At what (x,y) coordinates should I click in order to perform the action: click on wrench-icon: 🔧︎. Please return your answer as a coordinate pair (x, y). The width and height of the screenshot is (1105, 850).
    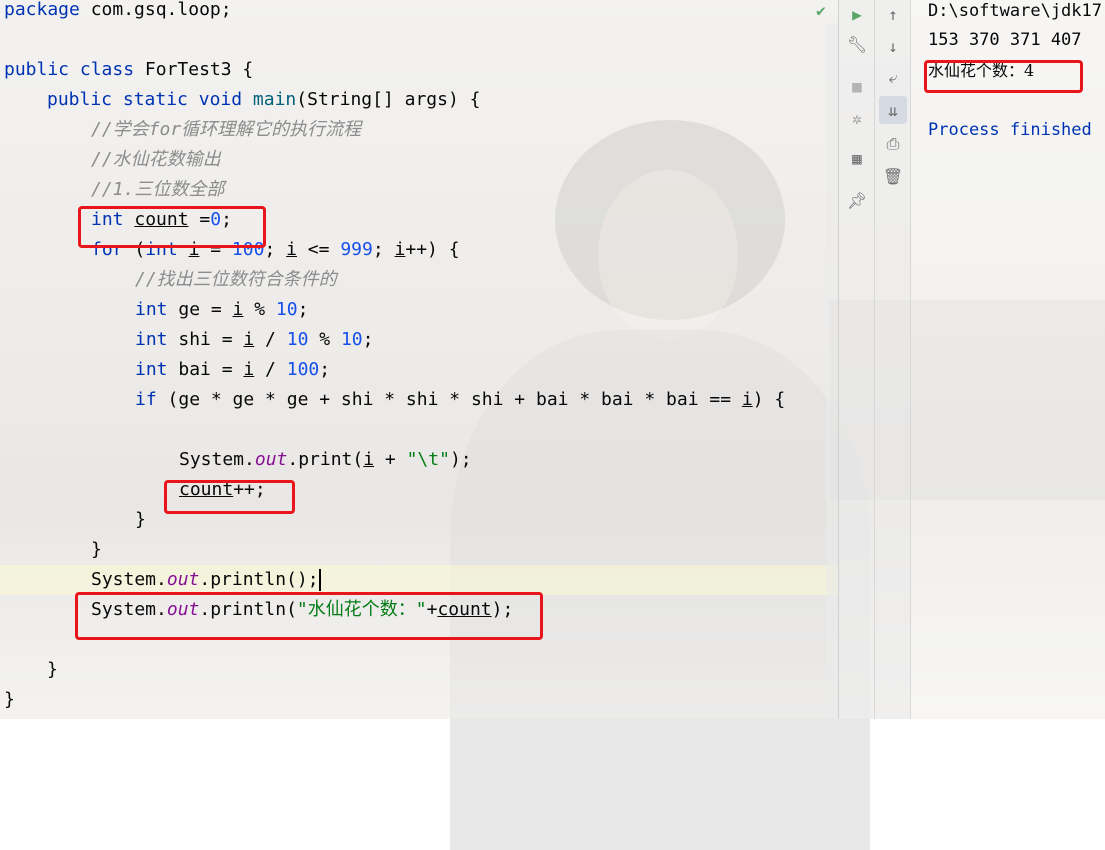
    Looking at the image, I should click on (857, 44).